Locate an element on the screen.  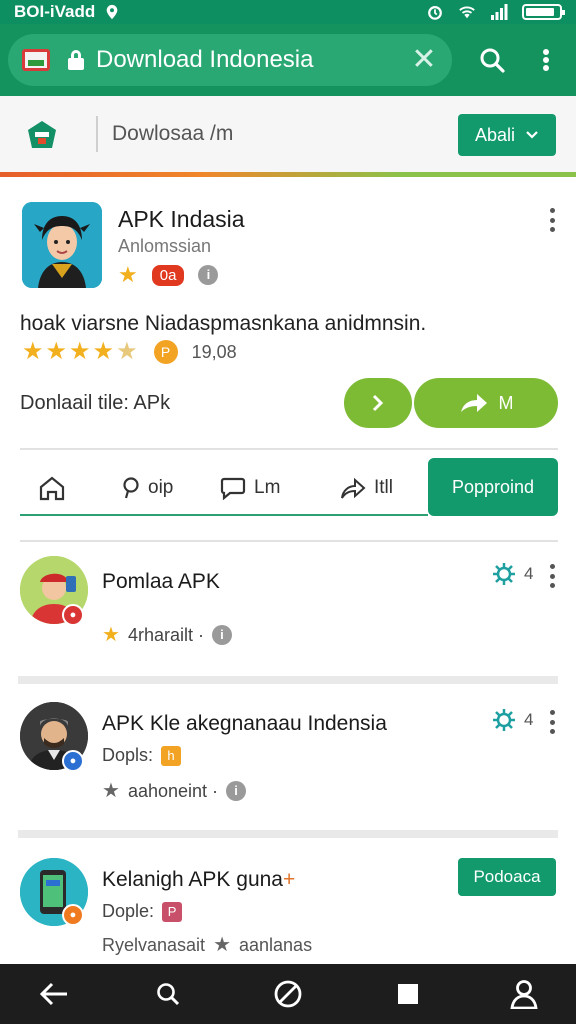
list-item-title: Pomlaa APK is located at coordinates (161, 582).